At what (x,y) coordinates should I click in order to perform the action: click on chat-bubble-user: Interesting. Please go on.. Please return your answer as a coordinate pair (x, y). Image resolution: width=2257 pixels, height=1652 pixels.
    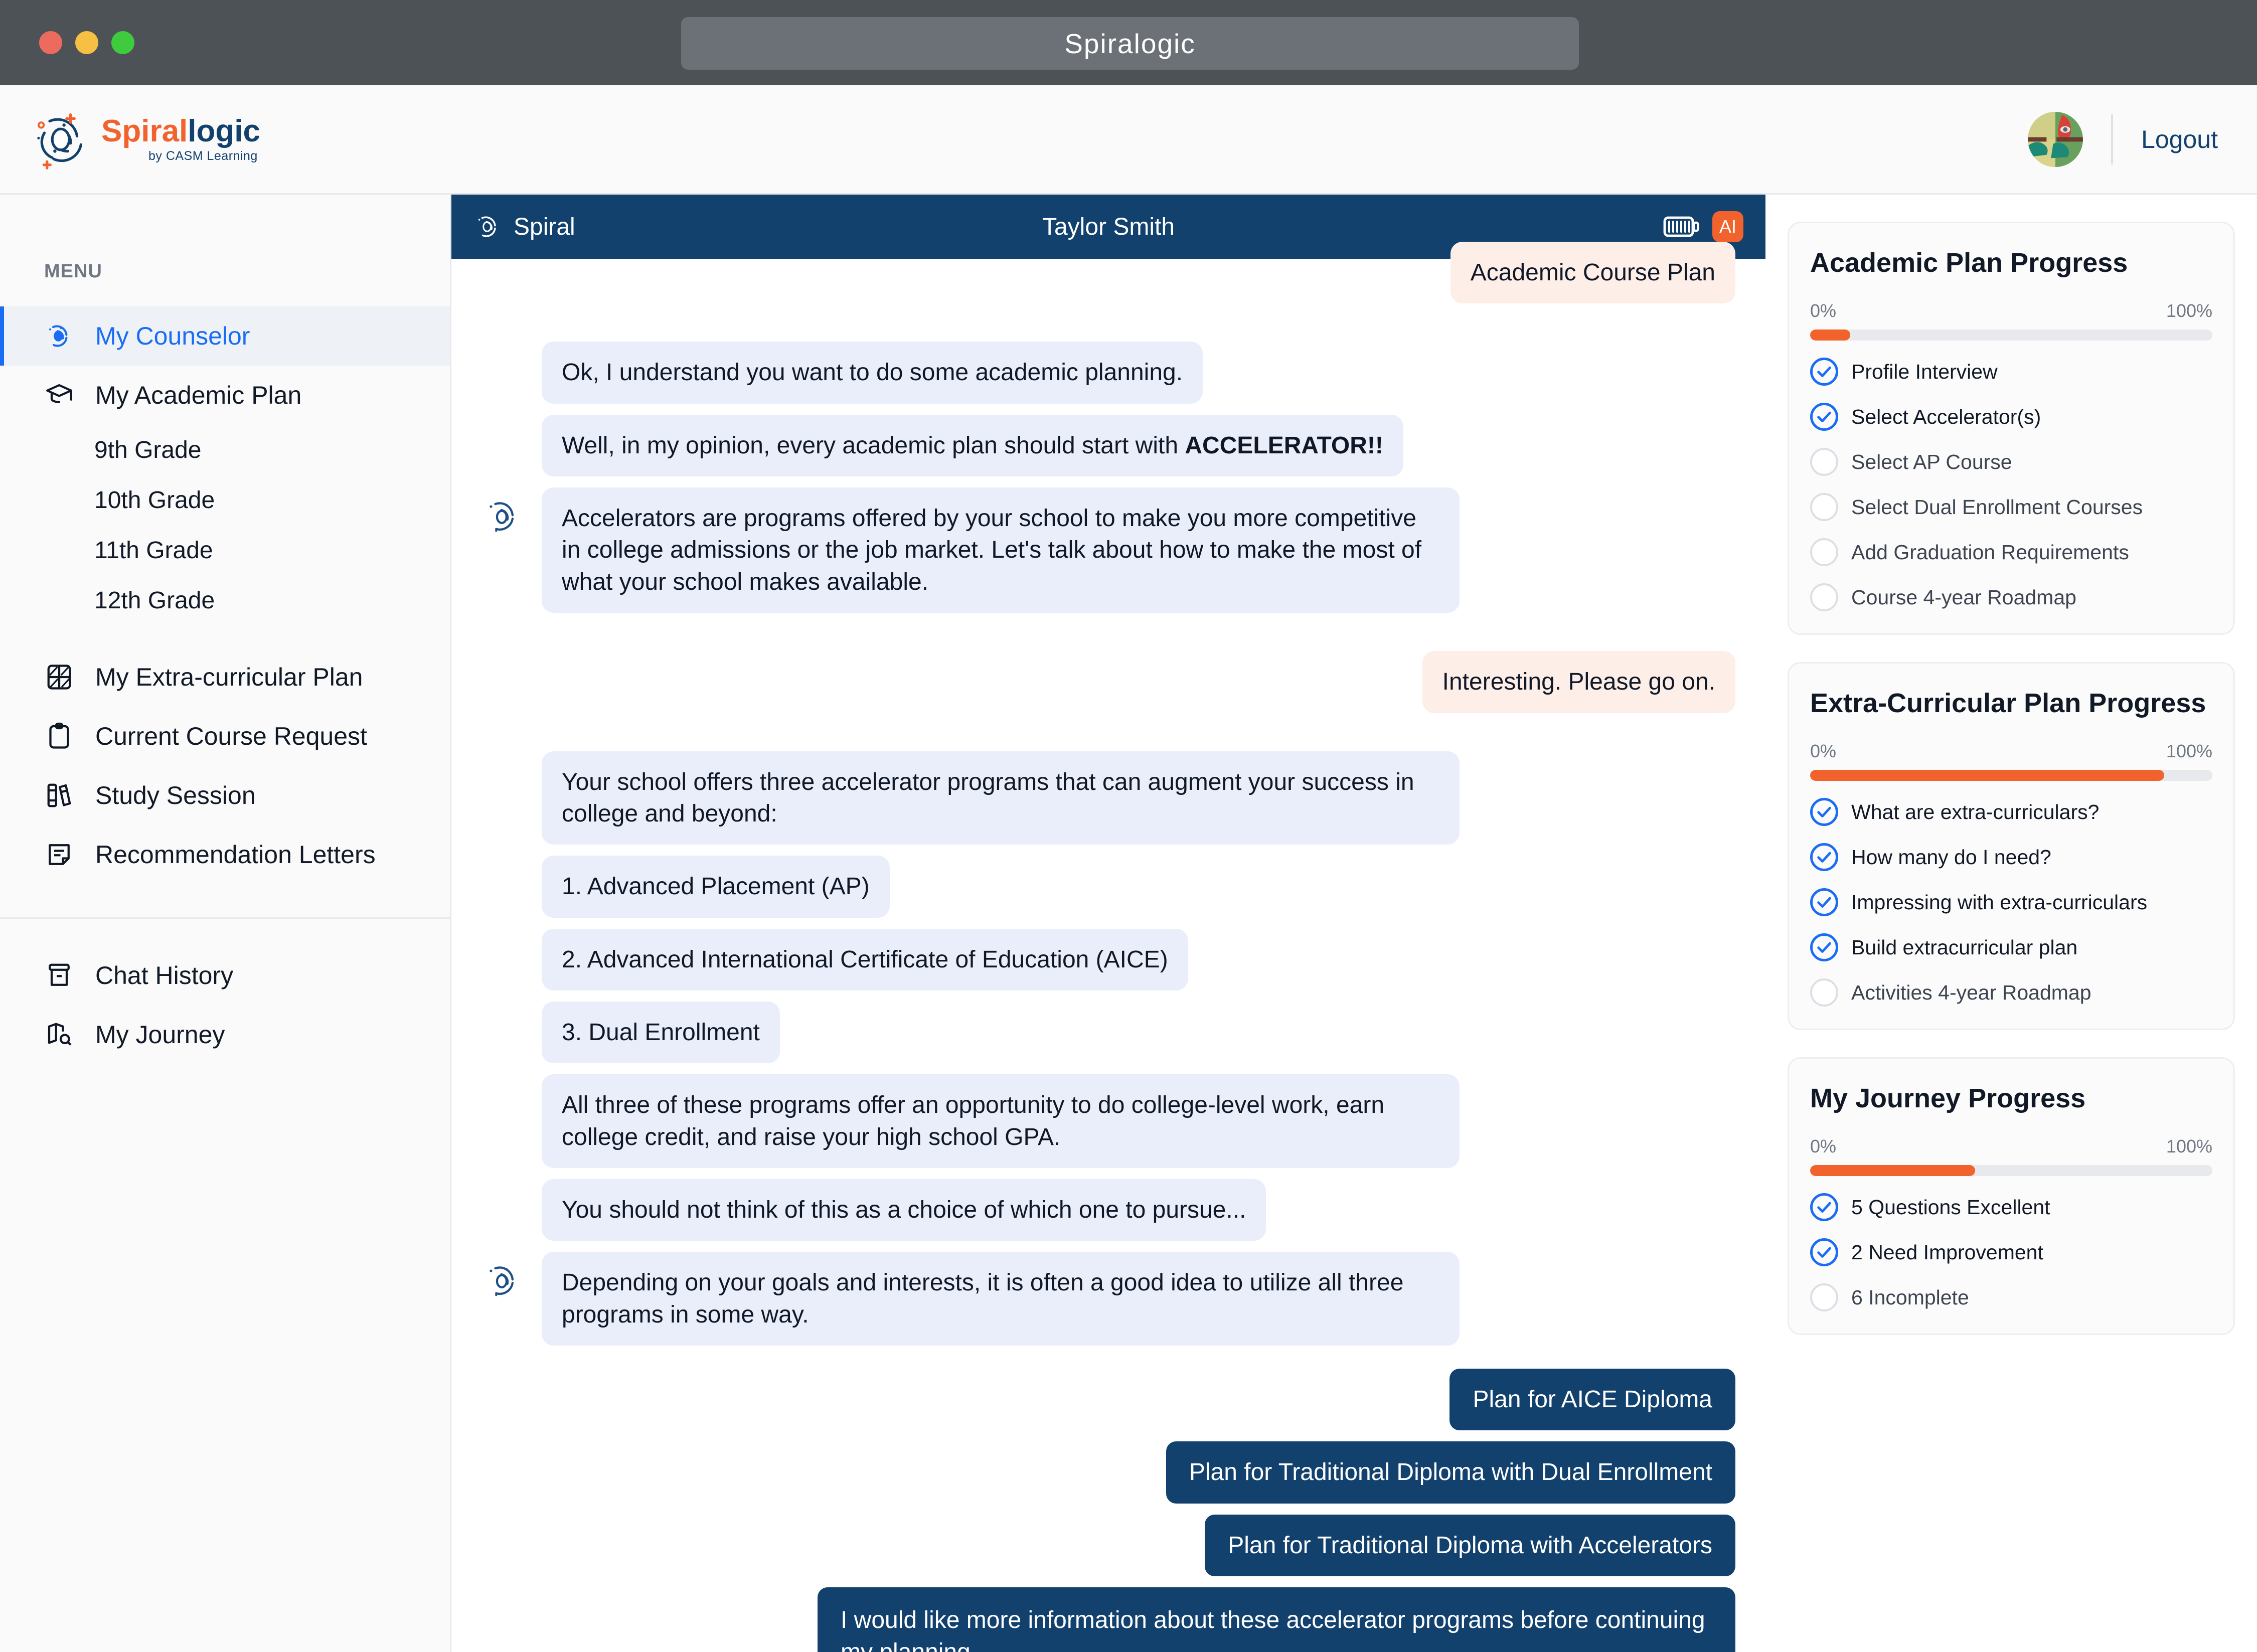
    Looking at the image, I should click on (1578, 682).